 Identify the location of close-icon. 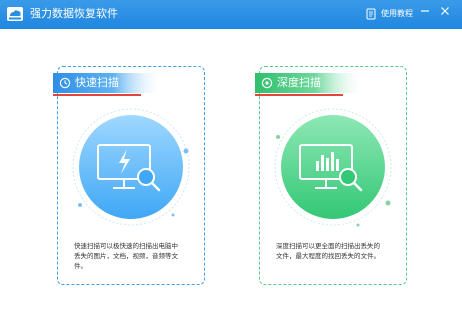
(445, 11).